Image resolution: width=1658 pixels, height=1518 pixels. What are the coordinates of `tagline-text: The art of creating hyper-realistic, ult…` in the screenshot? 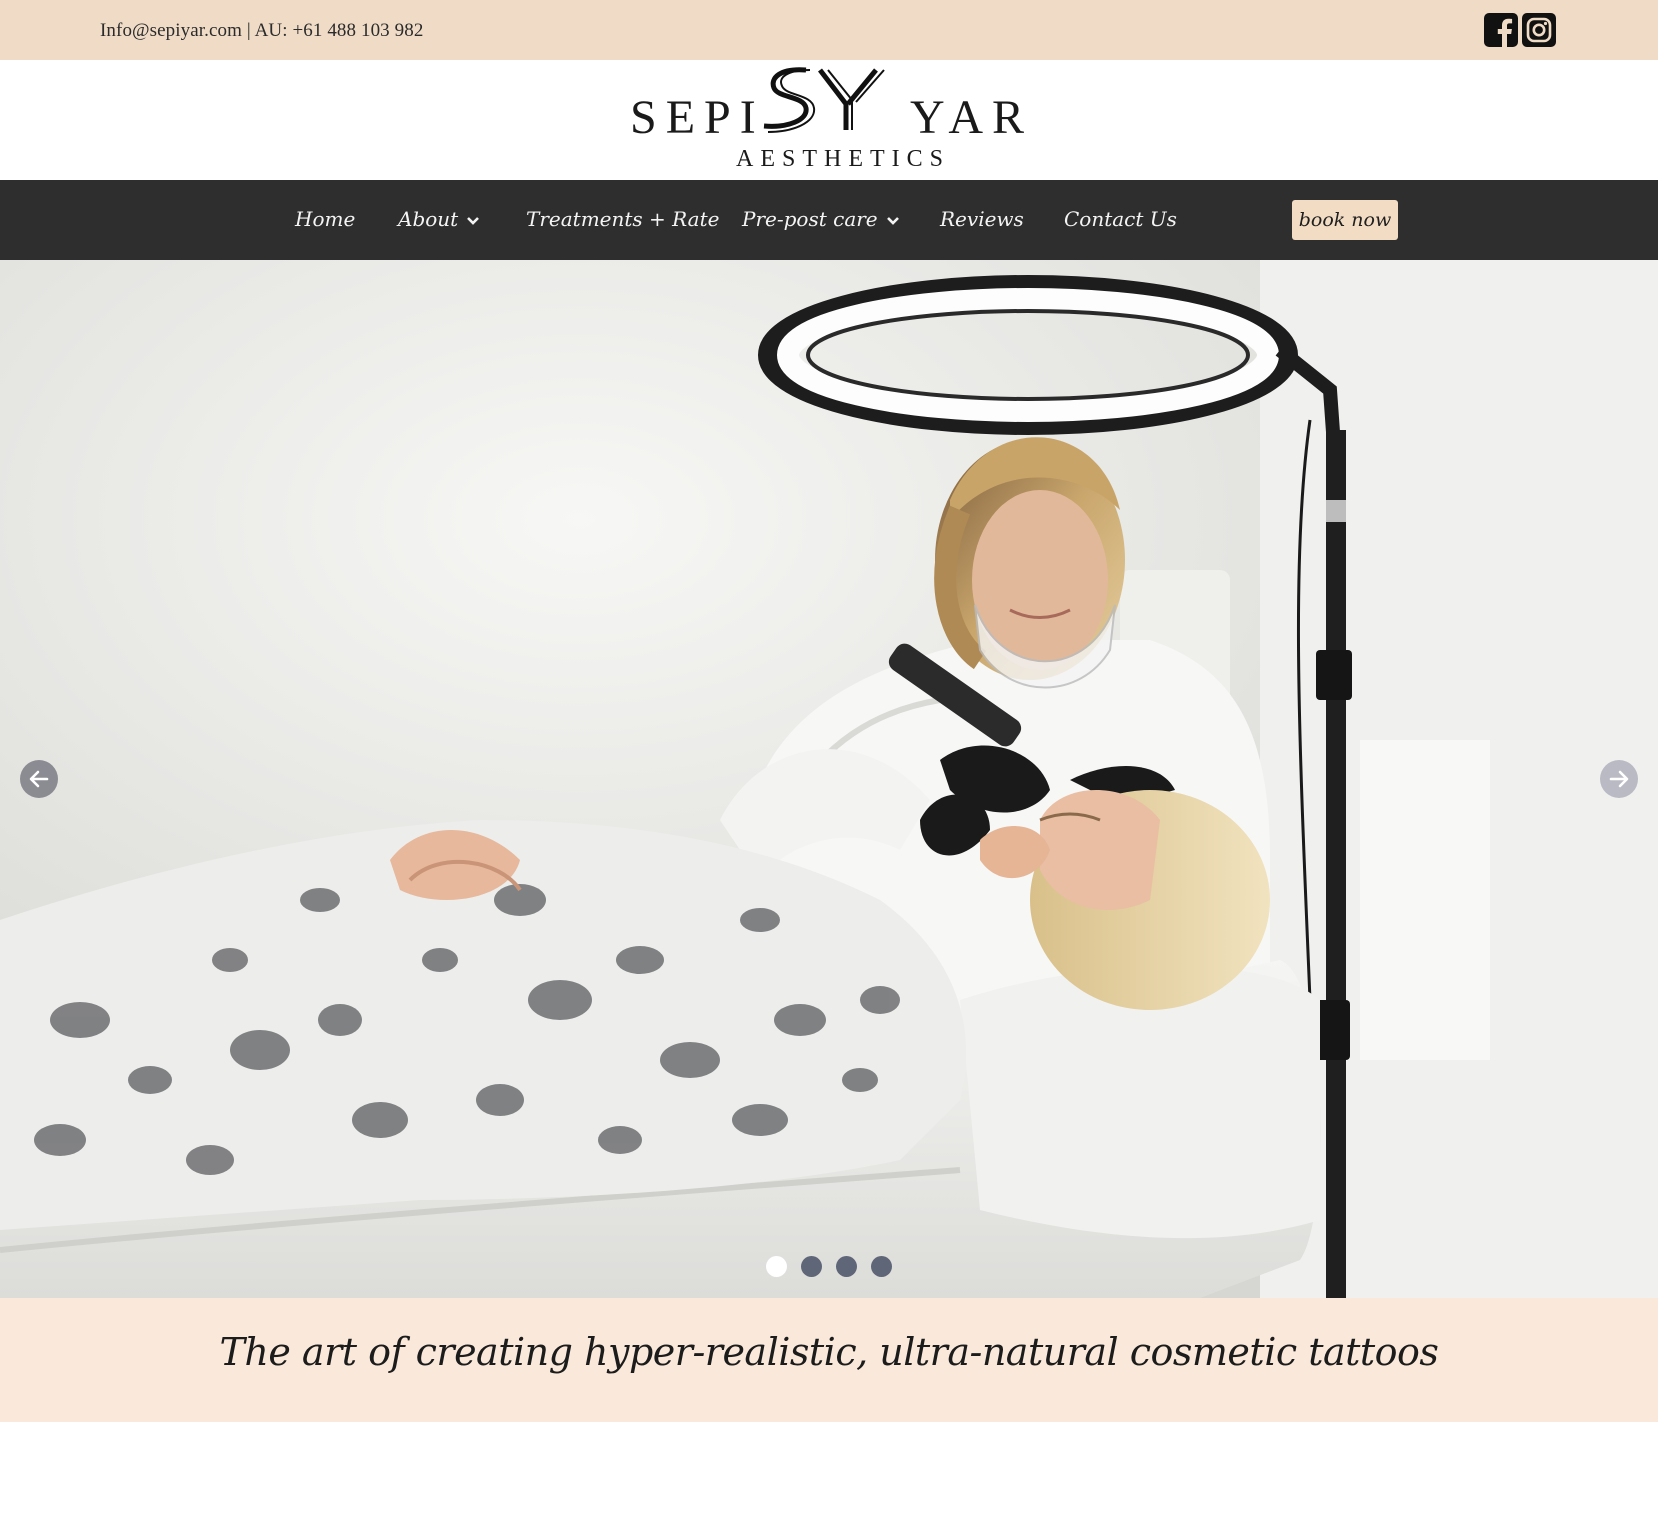 It's located at (829, 1352).